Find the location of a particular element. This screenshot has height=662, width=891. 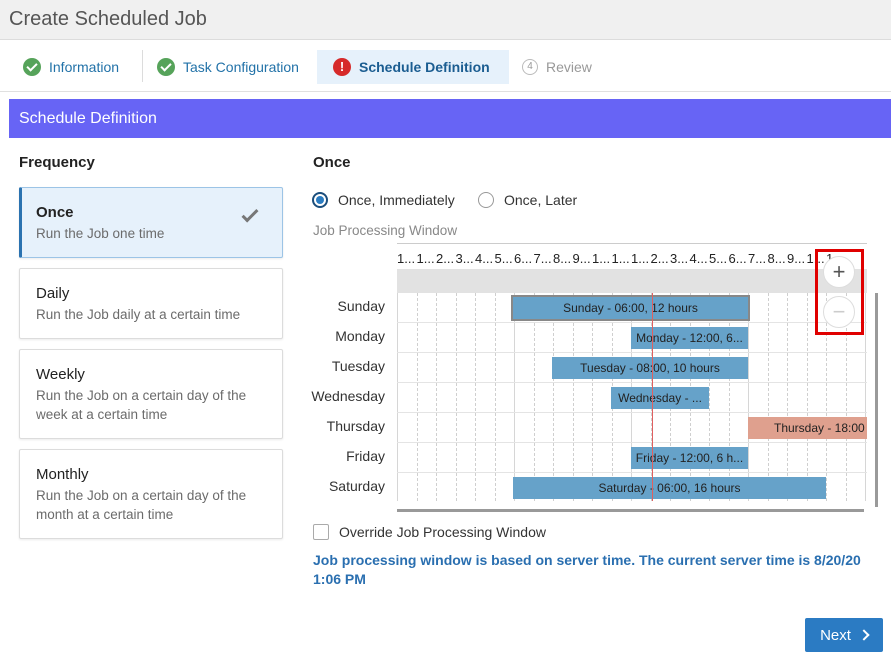

override-label: Override Job Processing Window is located at coordinates (442, 532).